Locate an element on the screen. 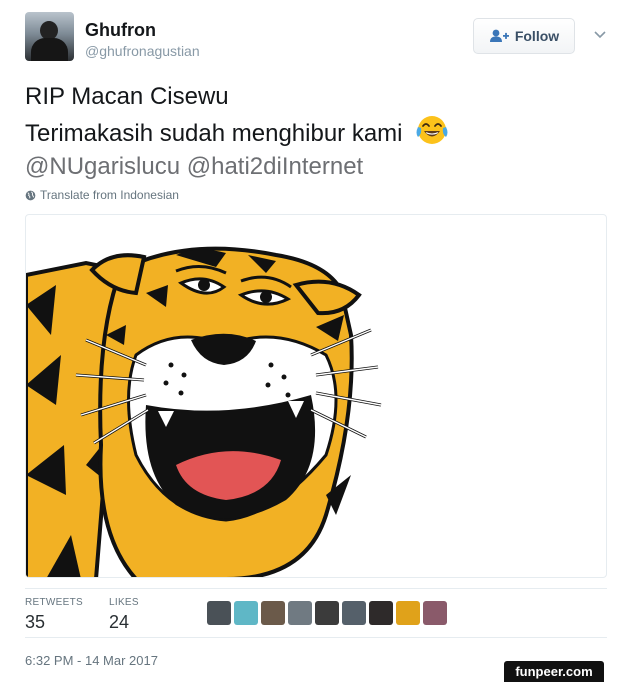  retweets-count: 35 is located at coordinates (35, 622).